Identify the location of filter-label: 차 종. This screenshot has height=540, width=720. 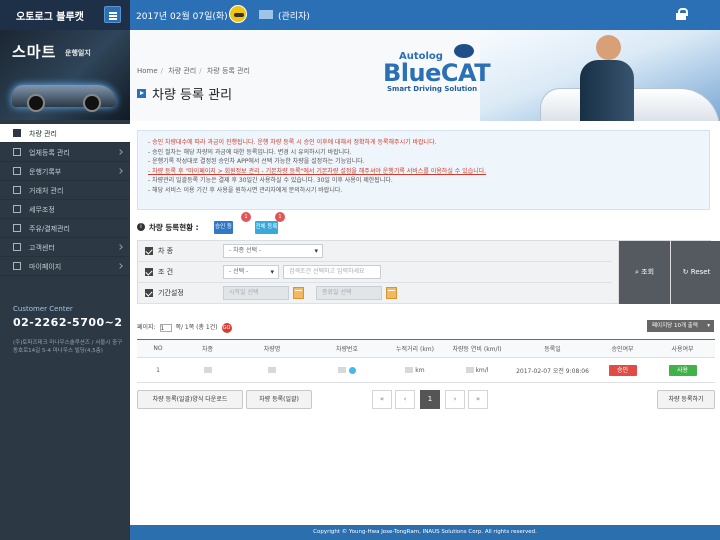
(166, 251).